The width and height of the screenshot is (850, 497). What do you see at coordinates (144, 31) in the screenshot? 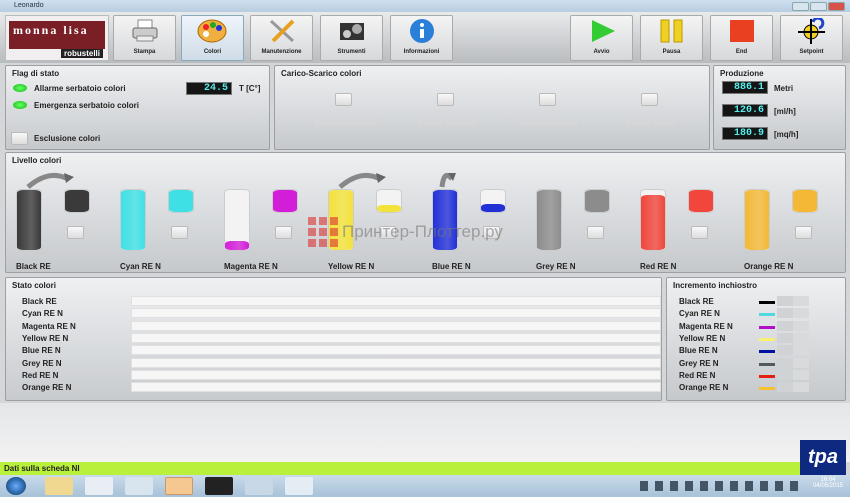
I see `printer-icon` at bounding box center [144, 31].